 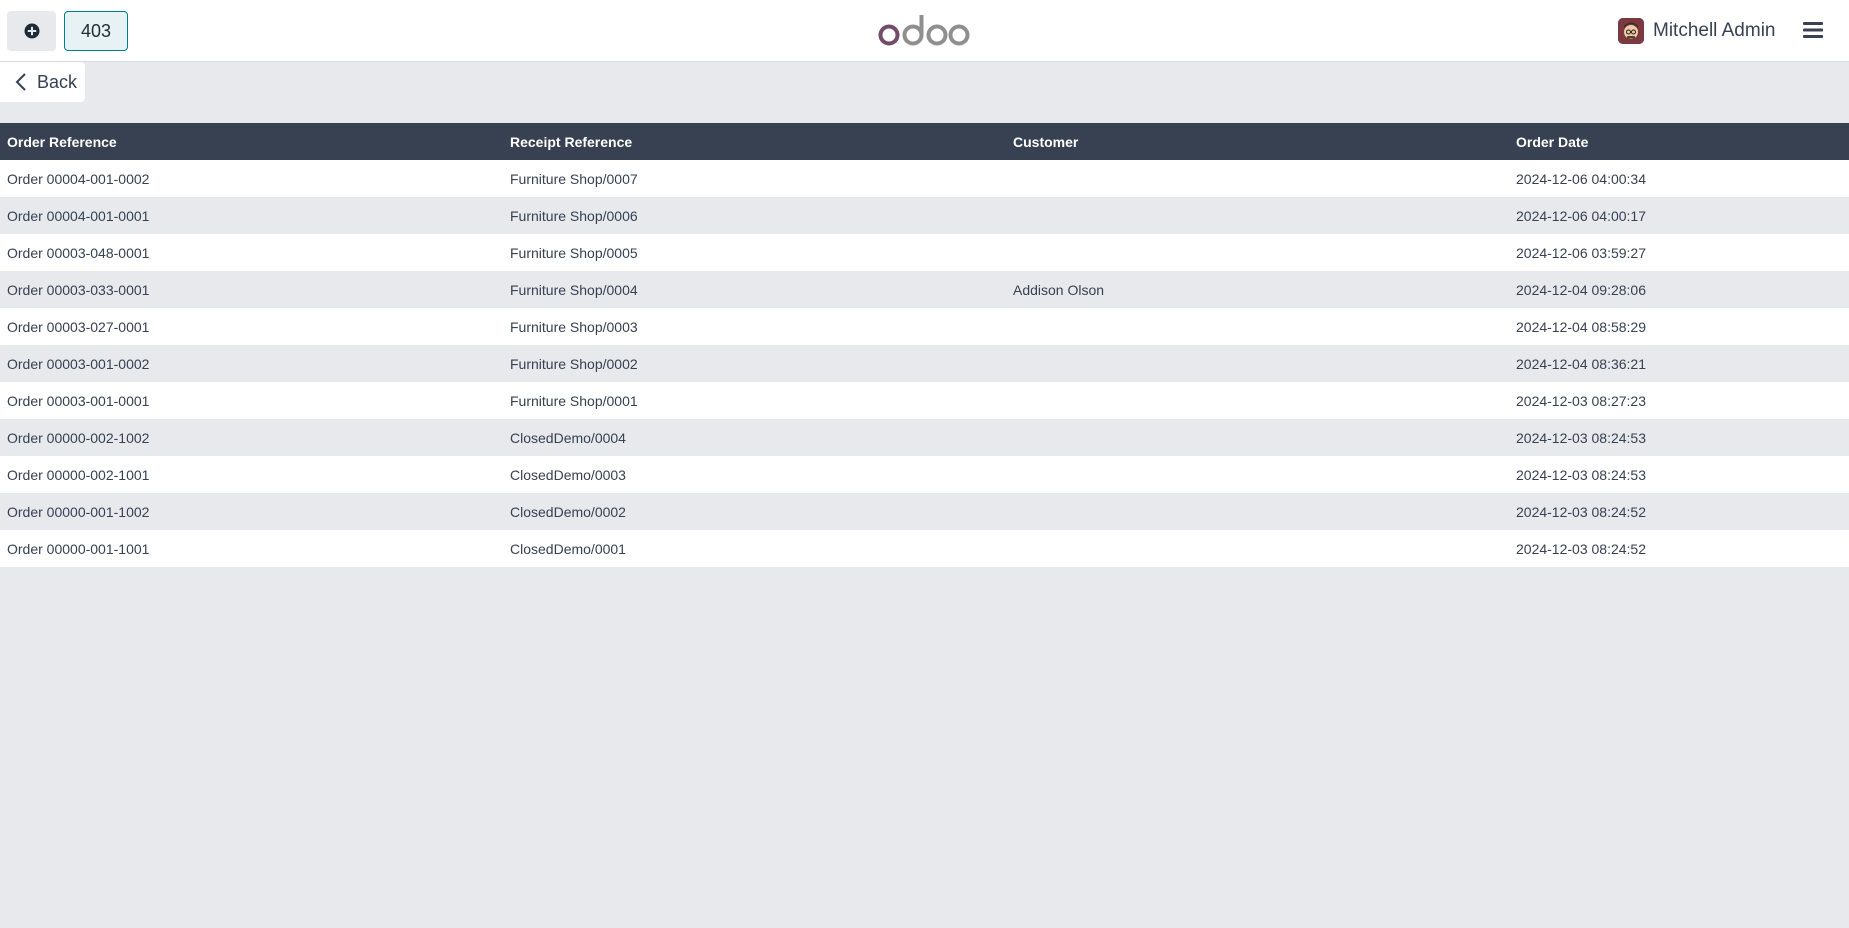 What do you see at coordinates (1257, 289) in the screenshot?
I see `customer-cell: Addison Olson` at bounding box center [1257, 289].